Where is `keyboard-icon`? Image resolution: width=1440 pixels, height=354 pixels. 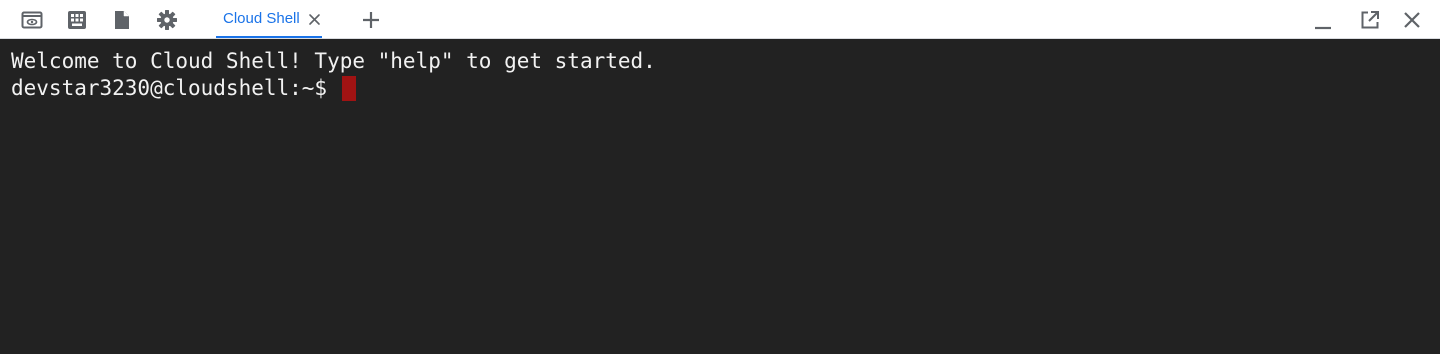
keyboard-icon is located at coordinates (77, 20).